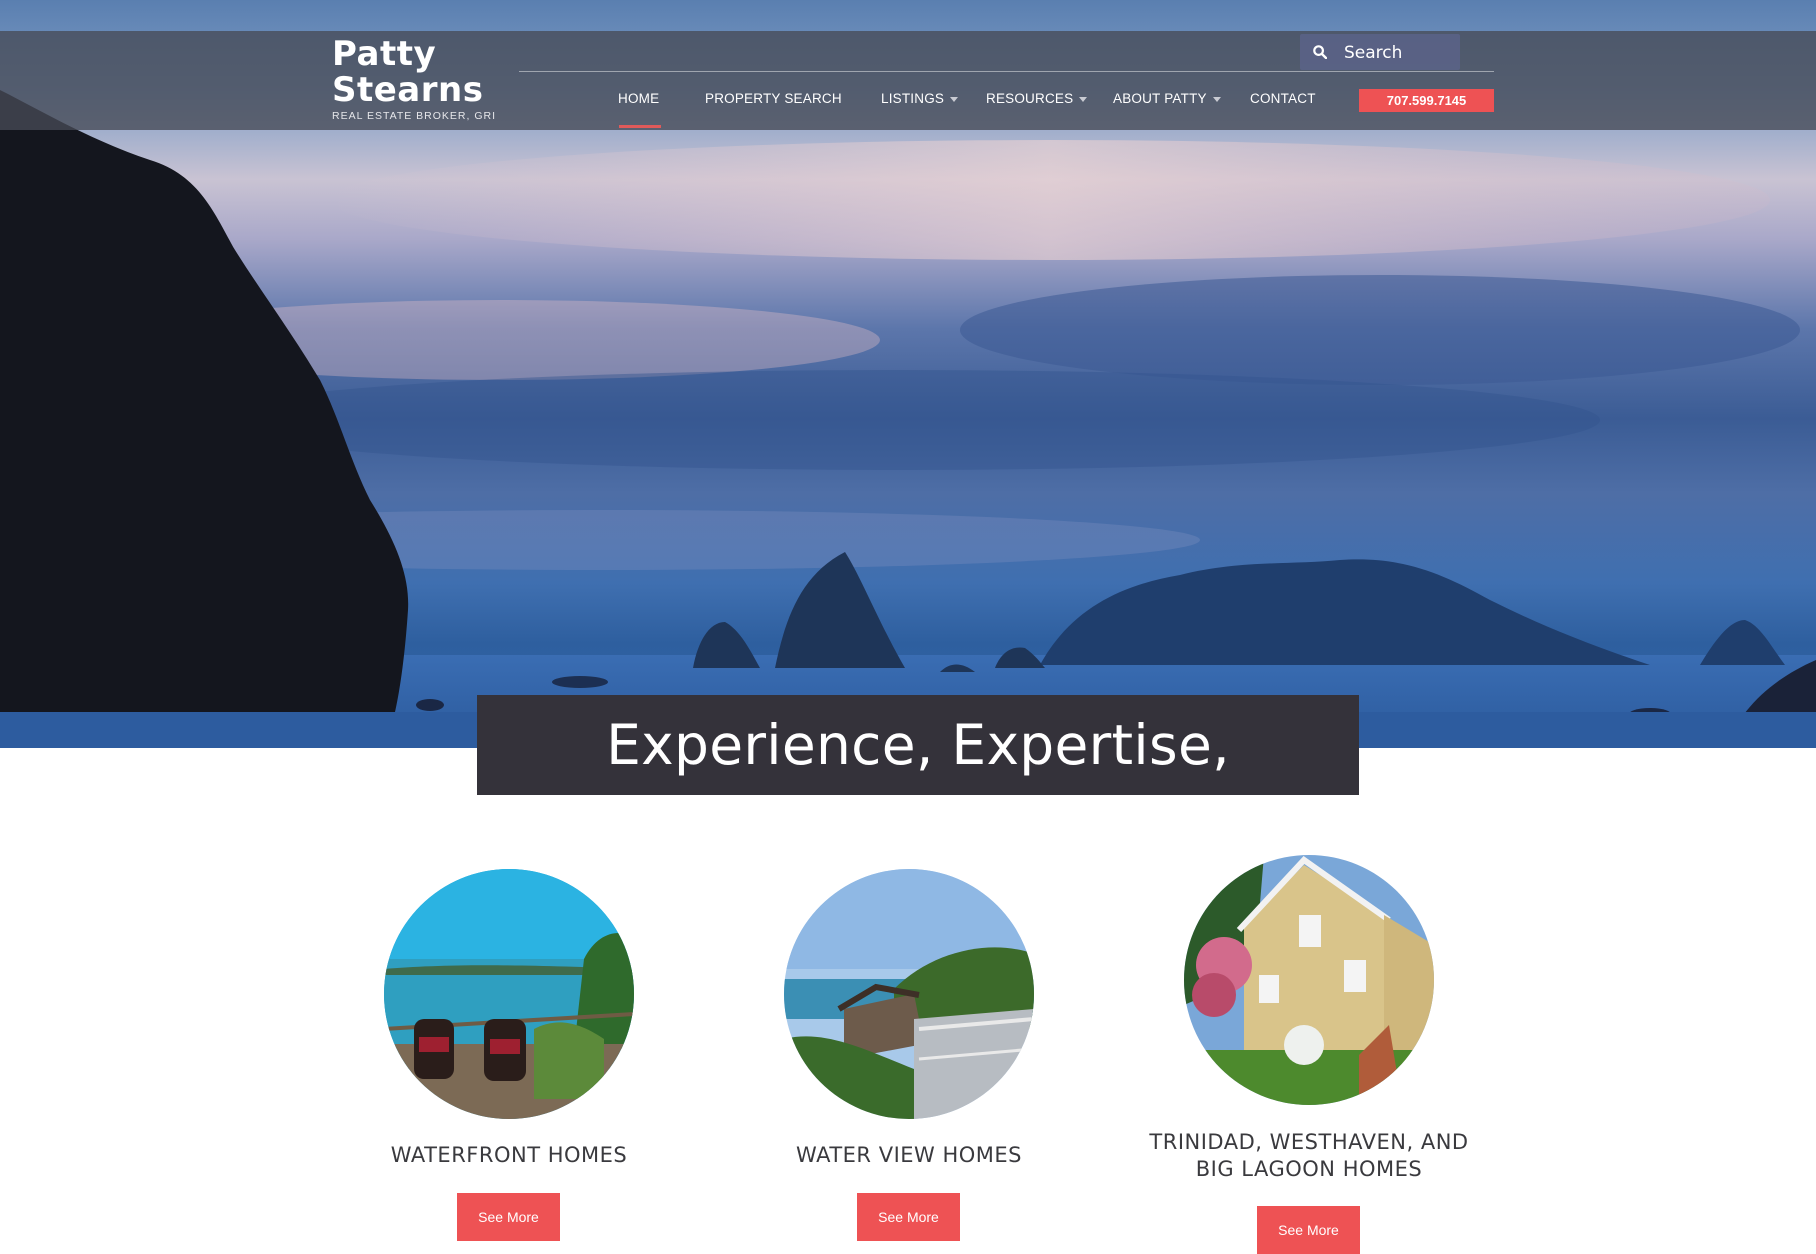  I want to click on nav-listings: LISTINGS, so click(920, 101).